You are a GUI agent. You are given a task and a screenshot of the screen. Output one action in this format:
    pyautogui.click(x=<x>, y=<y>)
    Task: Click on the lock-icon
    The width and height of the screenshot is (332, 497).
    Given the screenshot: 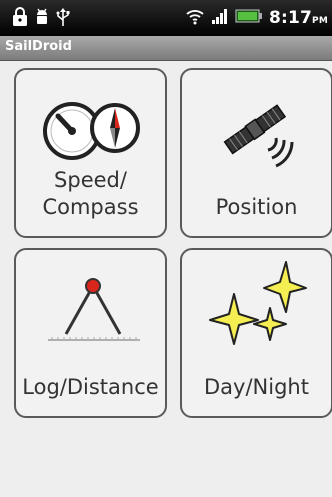 What is the action you would take?
    pyautogui.click(x=20, y=19)
    